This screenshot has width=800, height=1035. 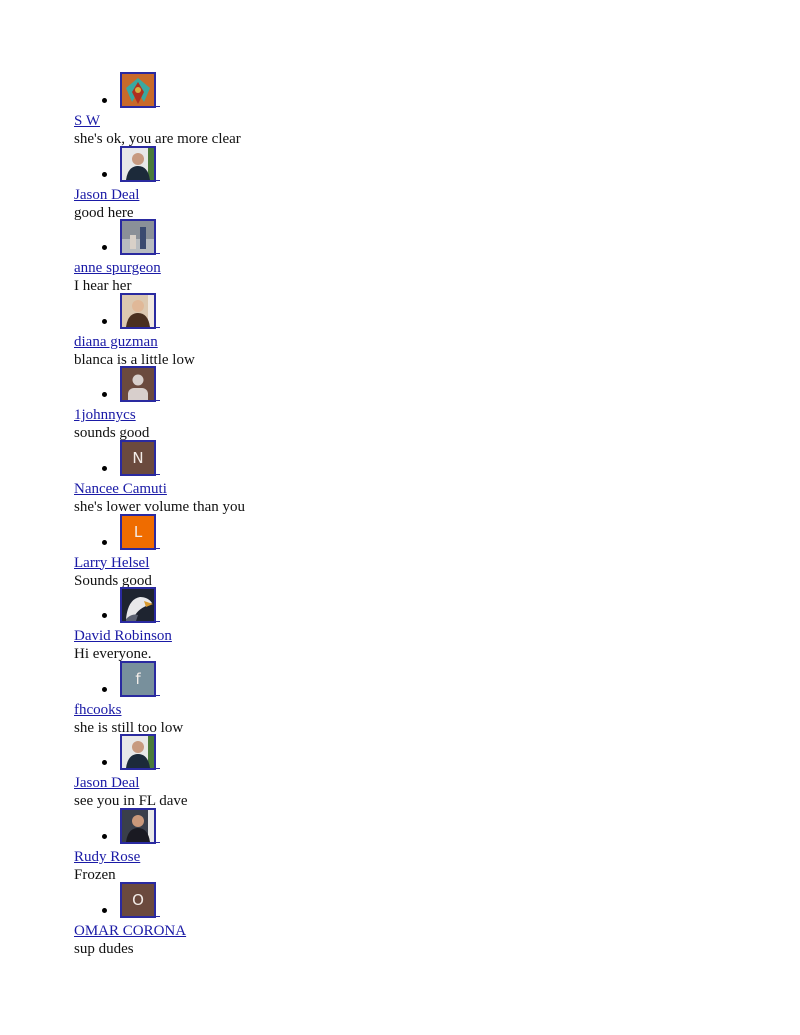 I want to click on comment-item: O OMAR CORONA sup dudes, so click(x=424, y=919).